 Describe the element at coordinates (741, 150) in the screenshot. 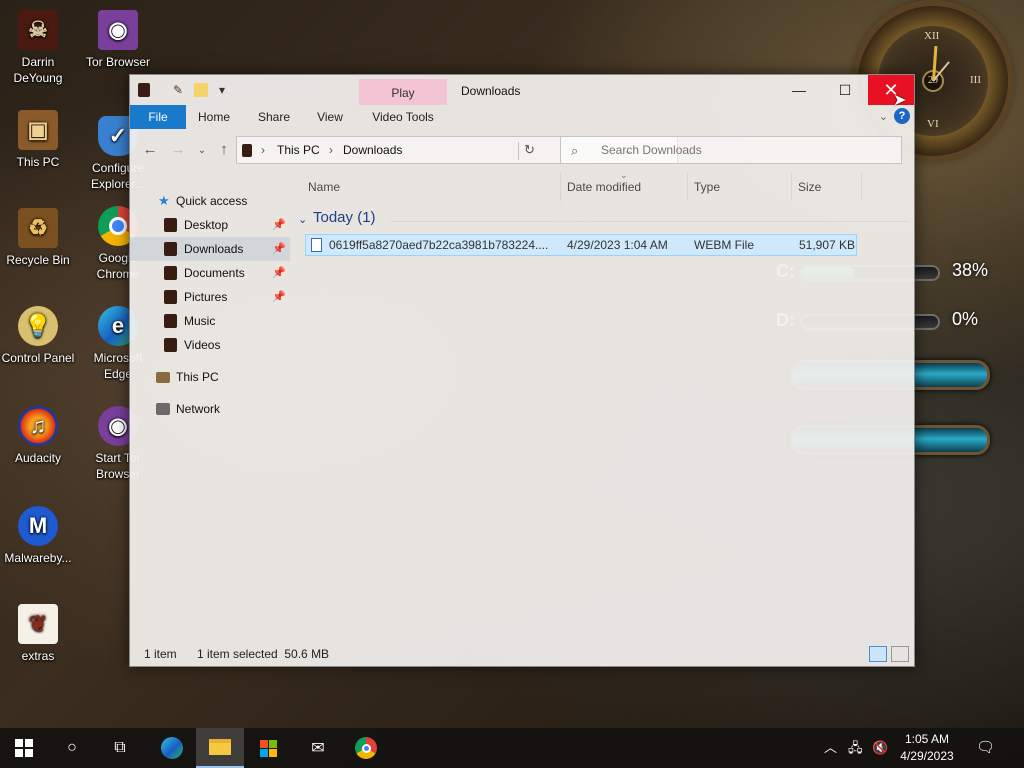

I see `search-input` at that location.